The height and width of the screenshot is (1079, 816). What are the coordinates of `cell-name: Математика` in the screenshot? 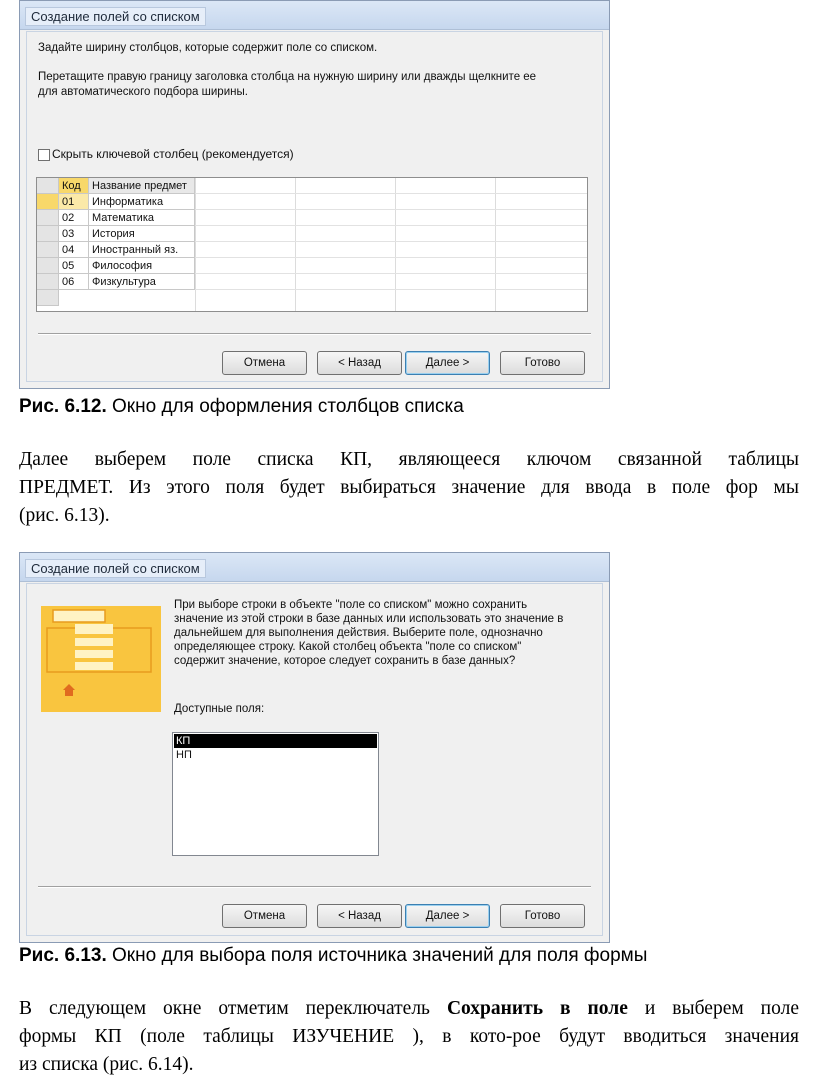 It's located at (142, 218).